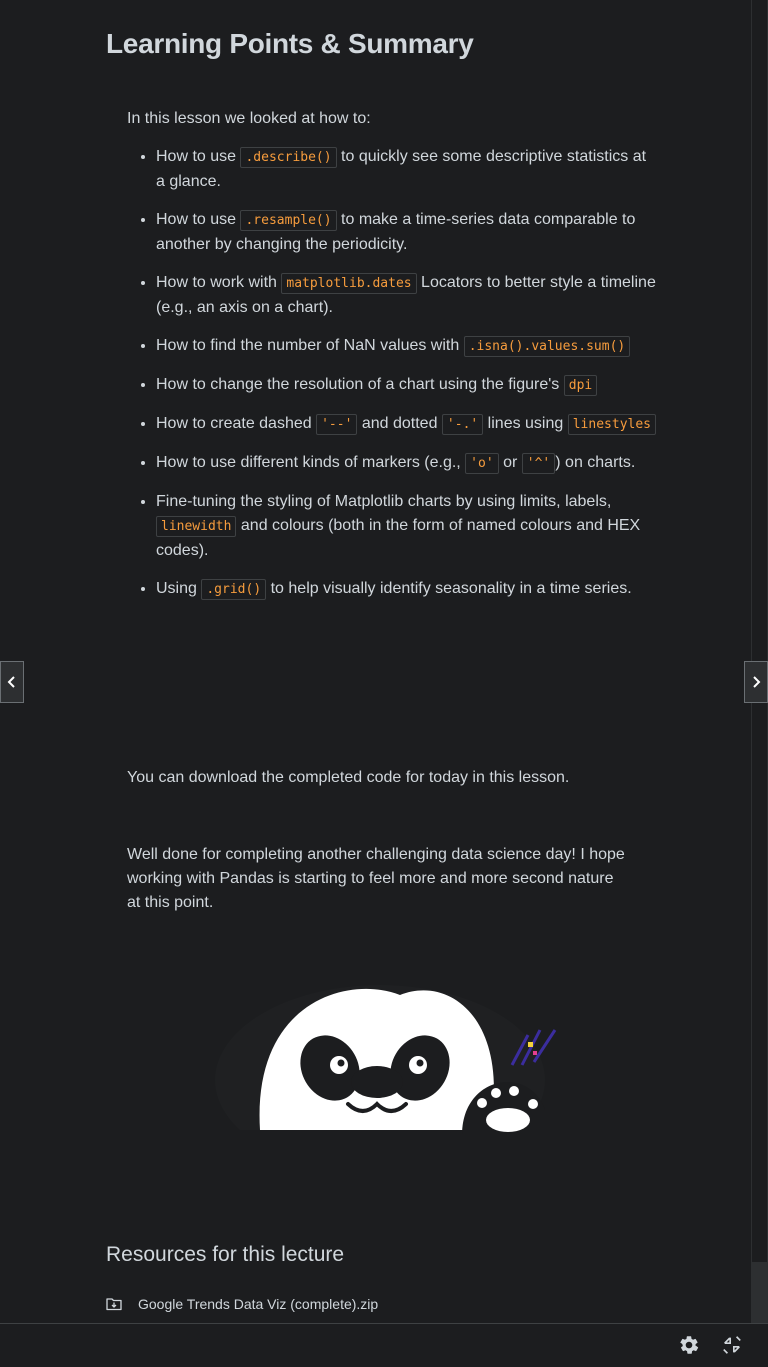 The width and height of the screenshot is (768, 1367). What do you see at coordinates (290, 43) in the screenshot?
I see `page-title: Learning Points & Summary` at bounding box center [290, 43].